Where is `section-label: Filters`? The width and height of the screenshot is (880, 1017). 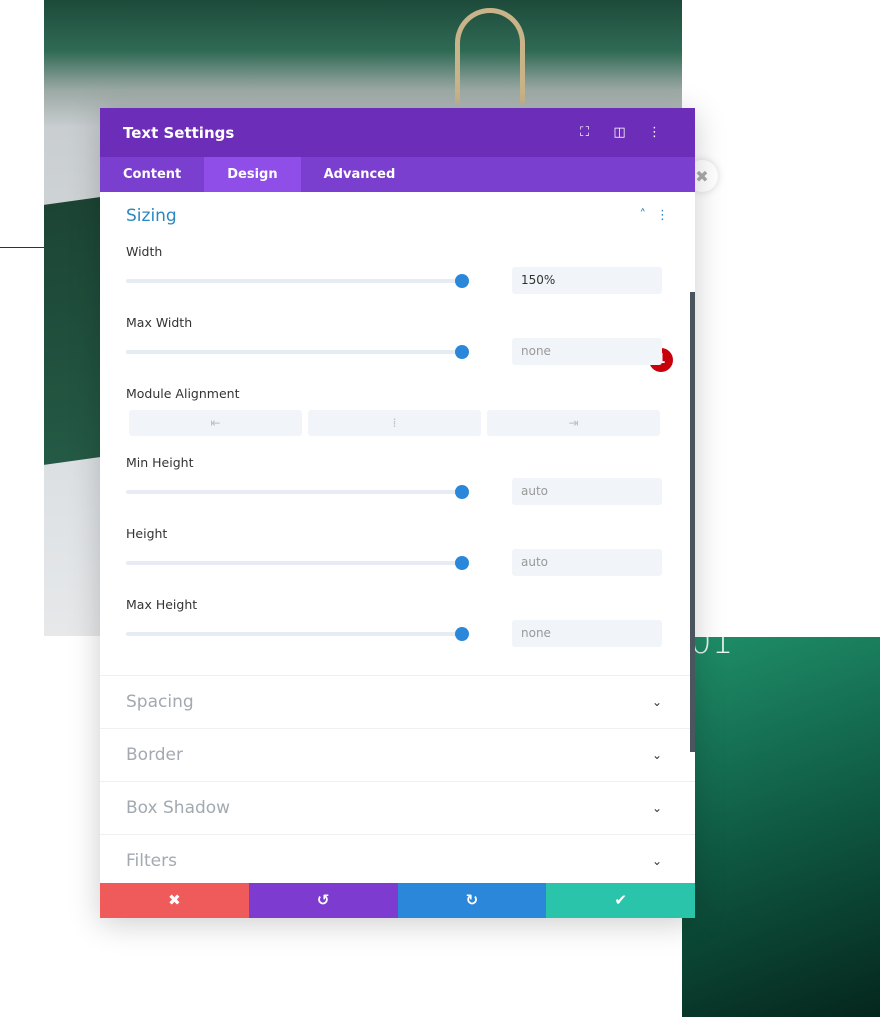
section-label: Filters is located at coordinates (151, 861).